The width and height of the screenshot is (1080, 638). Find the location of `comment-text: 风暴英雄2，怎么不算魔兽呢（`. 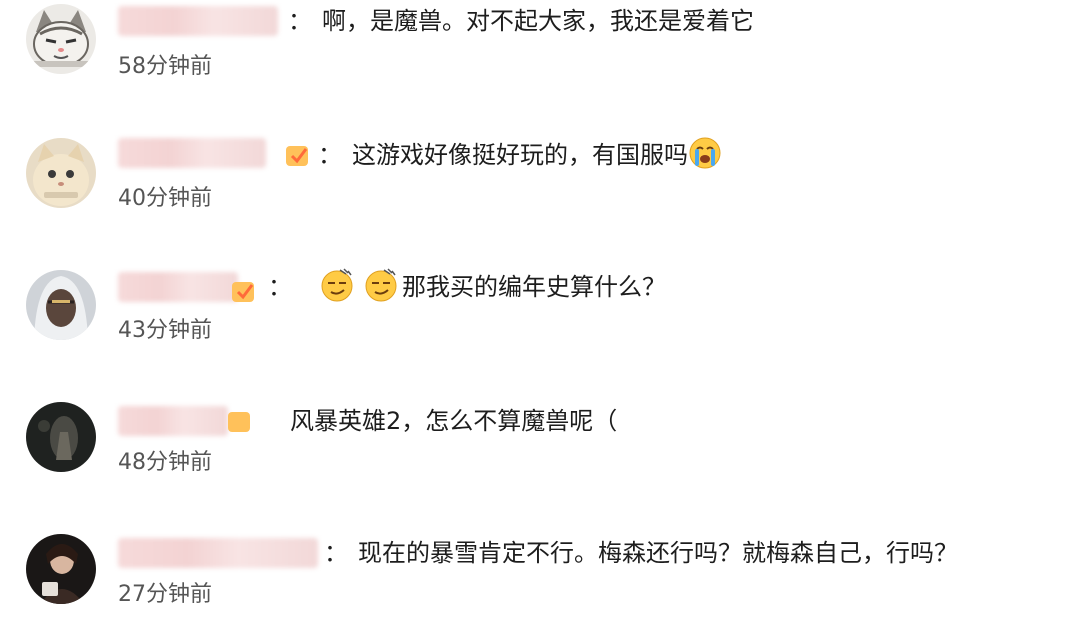

comment-text: 风暴英雄2，怎么不算魔兽呢（ is located at coordinates (453, 421).